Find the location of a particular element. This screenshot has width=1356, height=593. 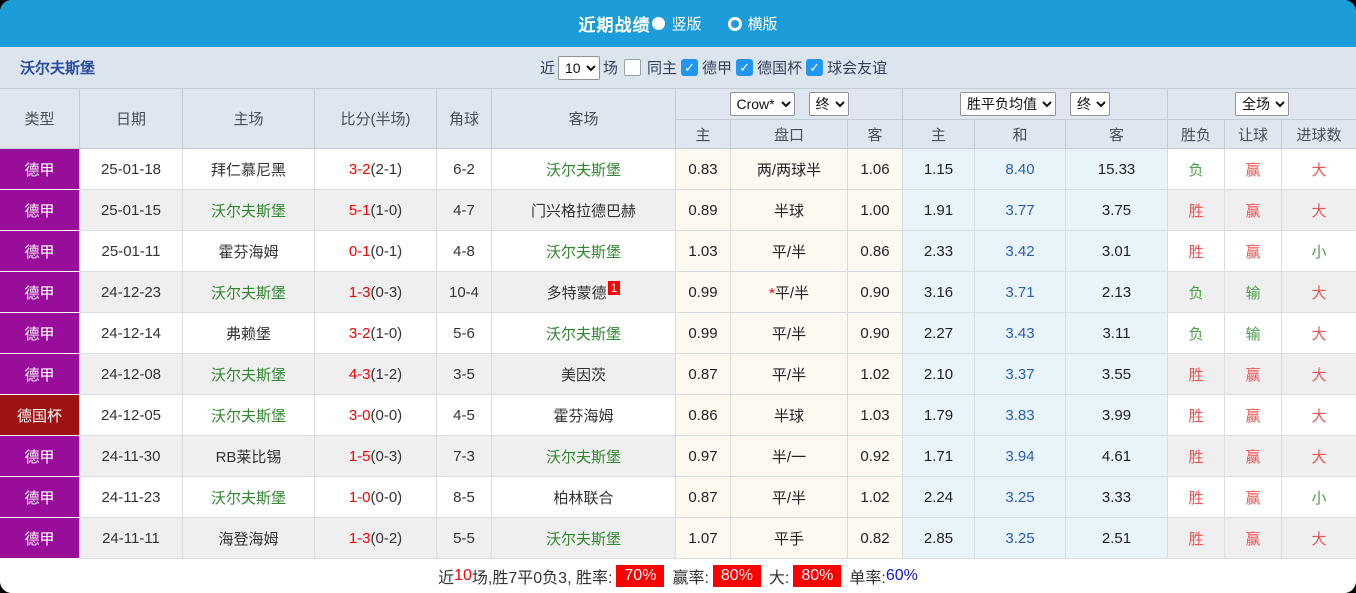

avg-time-select: 终 is located at coordinates (1090, 104).